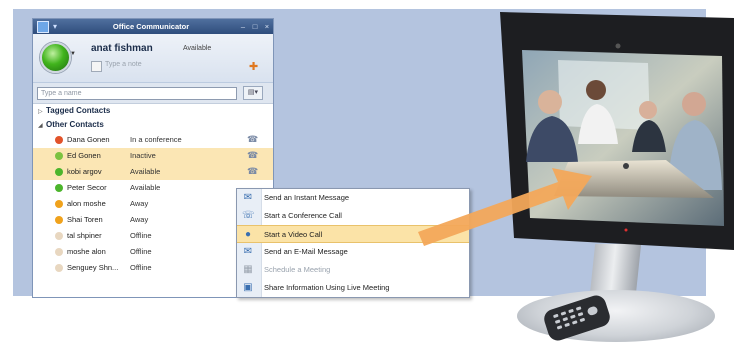 This screenshot has width=743, height=351. I want to click on menu-item-label: Start a Video Call, so click(293, 234).